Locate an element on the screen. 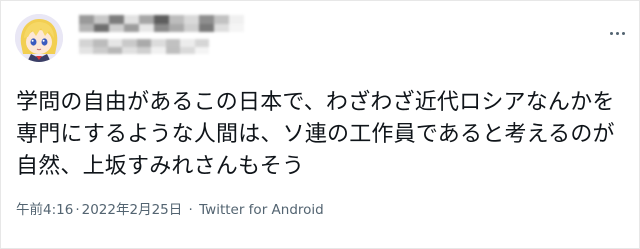 This screenshot has width=640, height=249. tweet-time: 午前4:16 is located at coordinates (45, 210).